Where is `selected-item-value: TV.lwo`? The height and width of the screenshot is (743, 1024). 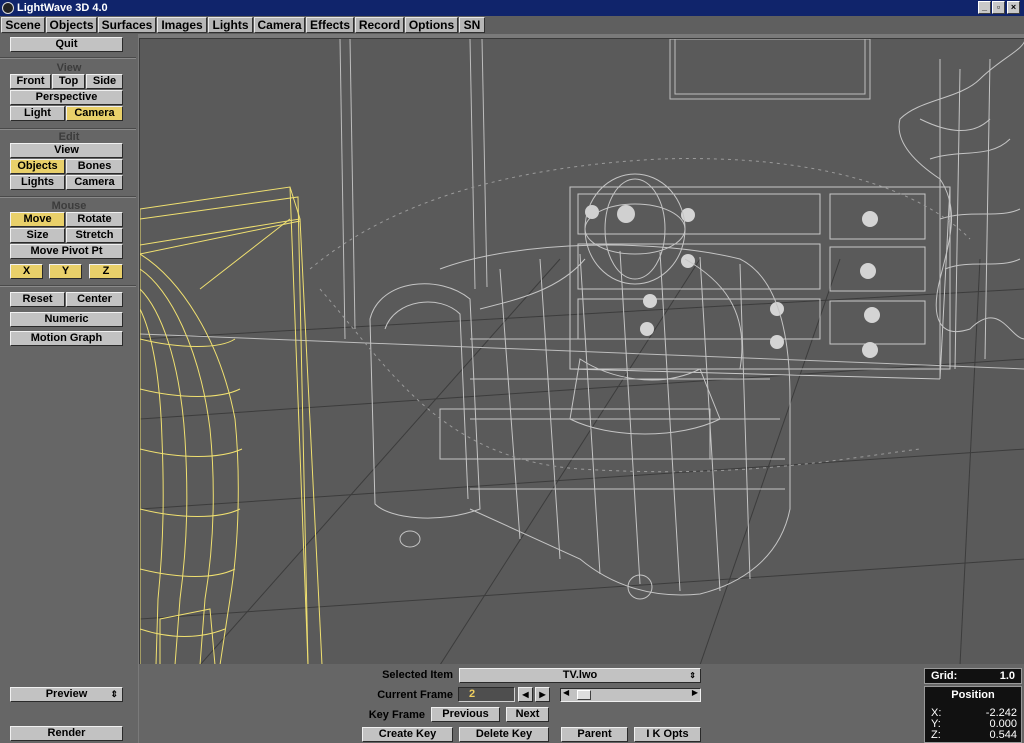 selected-item-value: TV.lwo is located at coordinates (580, 675).